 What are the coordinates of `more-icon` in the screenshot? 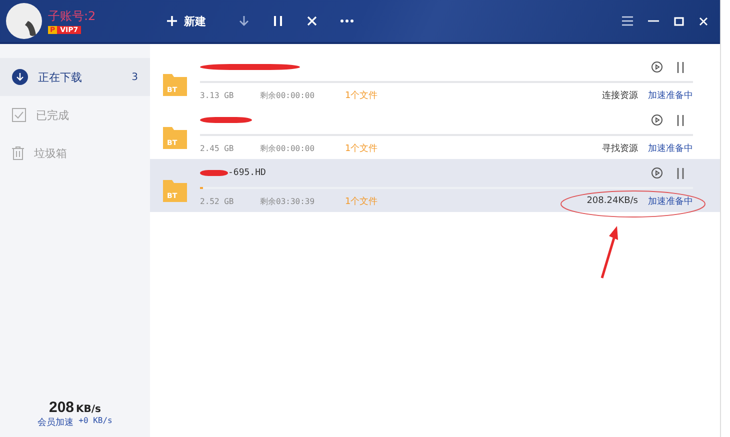 It's located at (347, 21).